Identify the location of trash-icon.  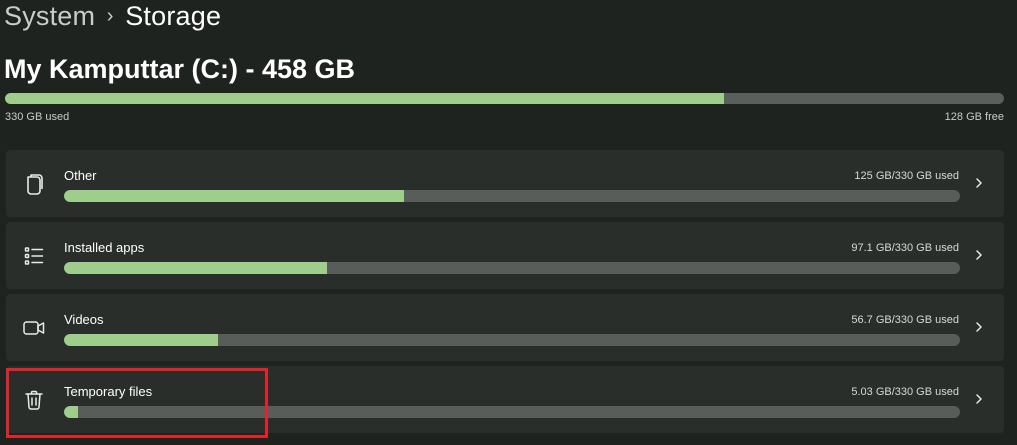
(34, 400).